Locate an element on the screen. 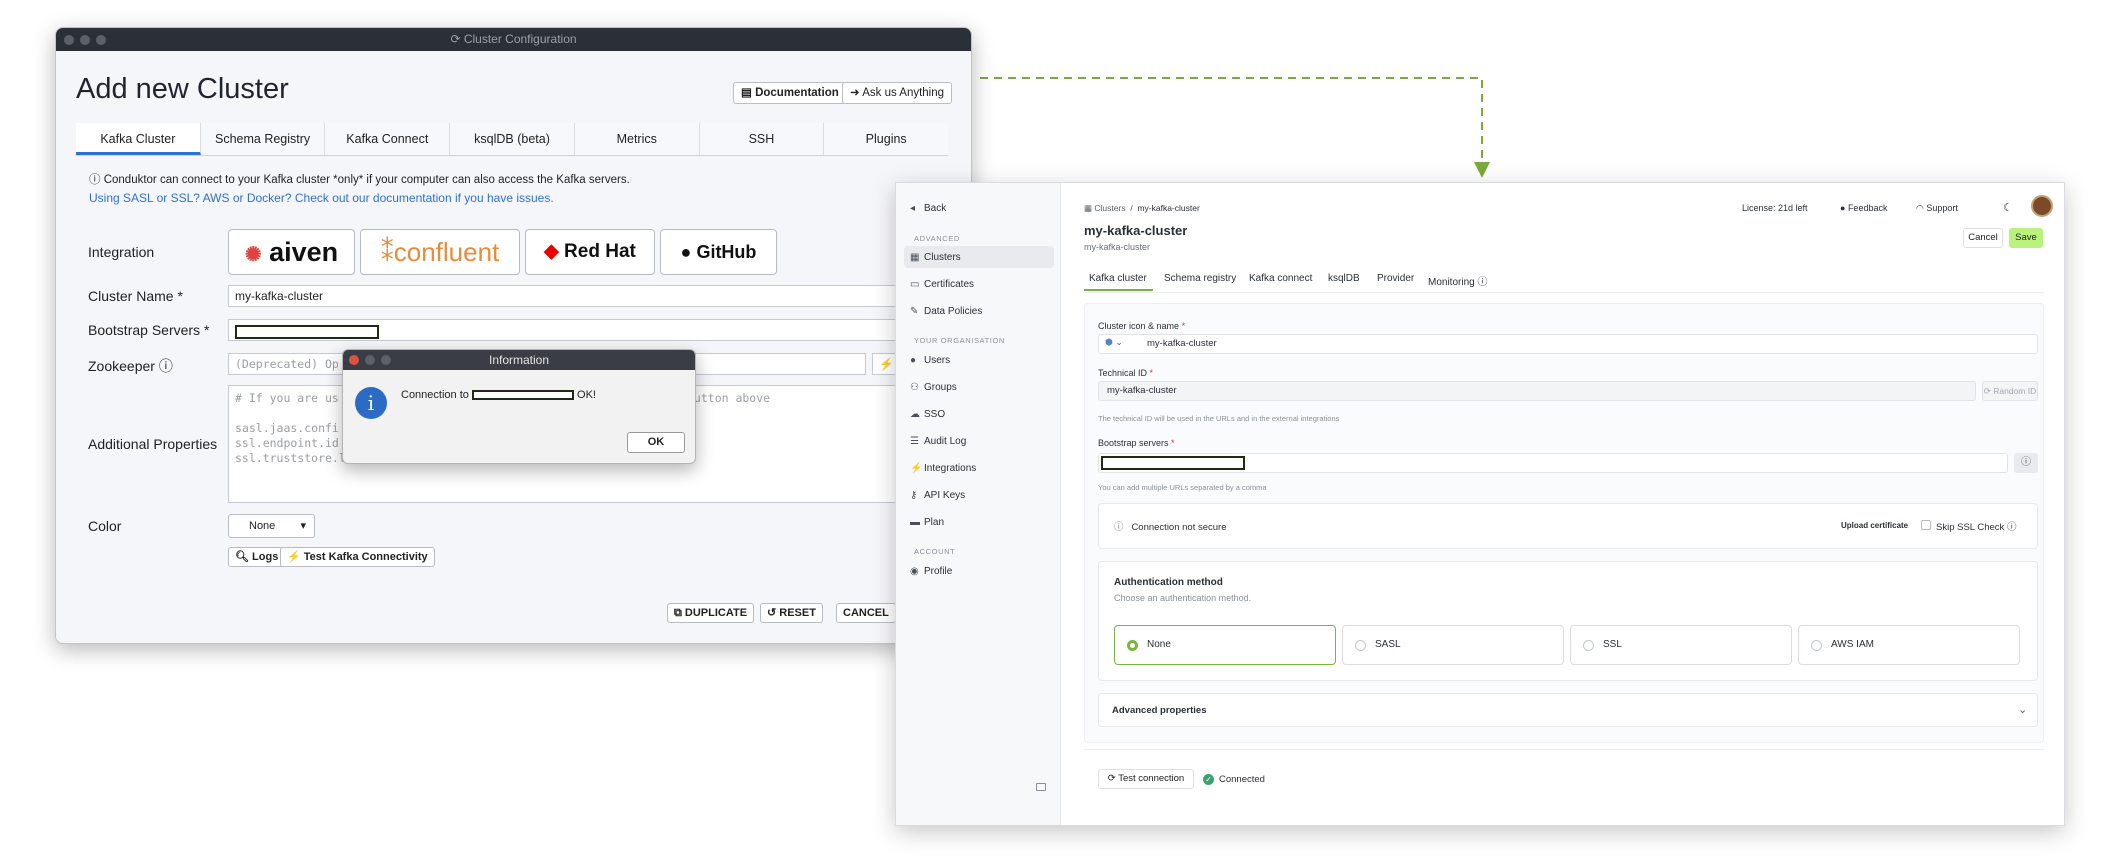 This screenshot has height=864, width=2104. copy-icon: ⧉ is located at coordinates (678, 613).